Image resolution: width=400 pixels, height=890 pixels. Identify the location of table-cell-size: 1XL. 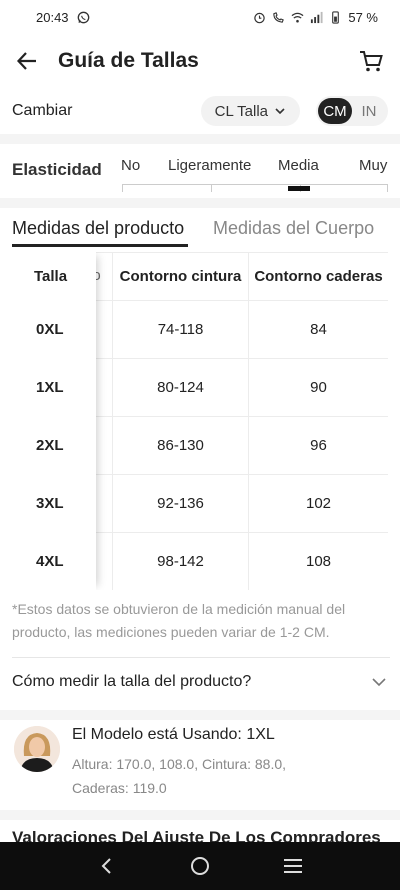
(50, 387).